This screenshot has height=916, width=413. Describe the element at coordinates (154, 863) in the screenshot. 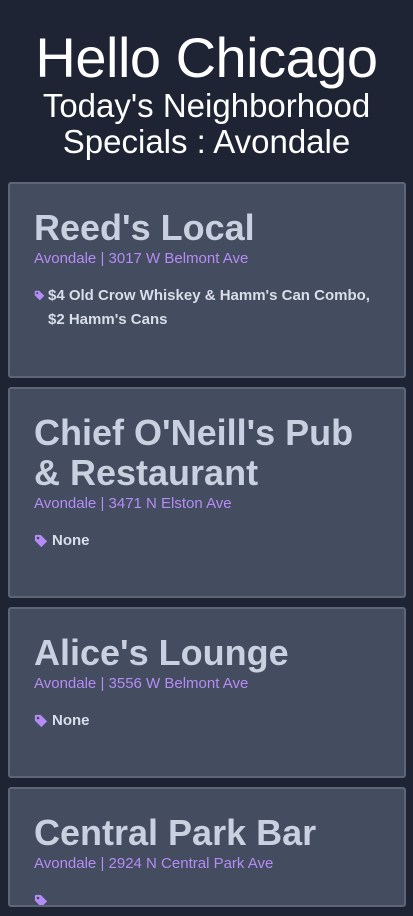

I see `bar-address: Avondale | 2924 N Central Park Ave` at that location.